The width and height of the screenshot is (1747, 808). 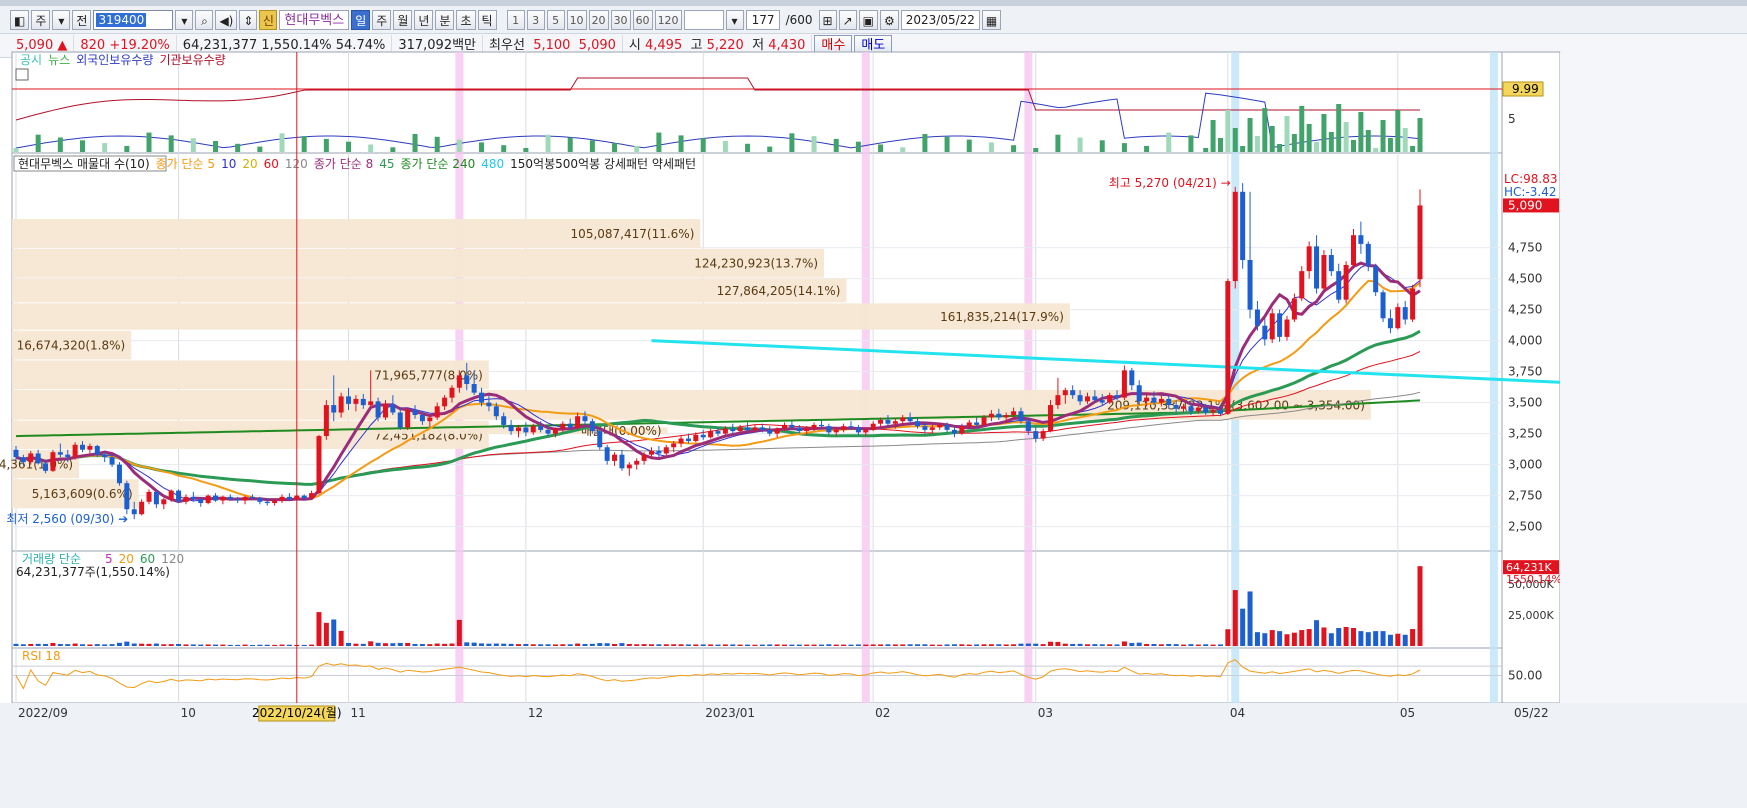 What do you see at coordinates (271, 164) in the screenshot?
I see `price-legend-item: 60` at bounding box center [271, 164].